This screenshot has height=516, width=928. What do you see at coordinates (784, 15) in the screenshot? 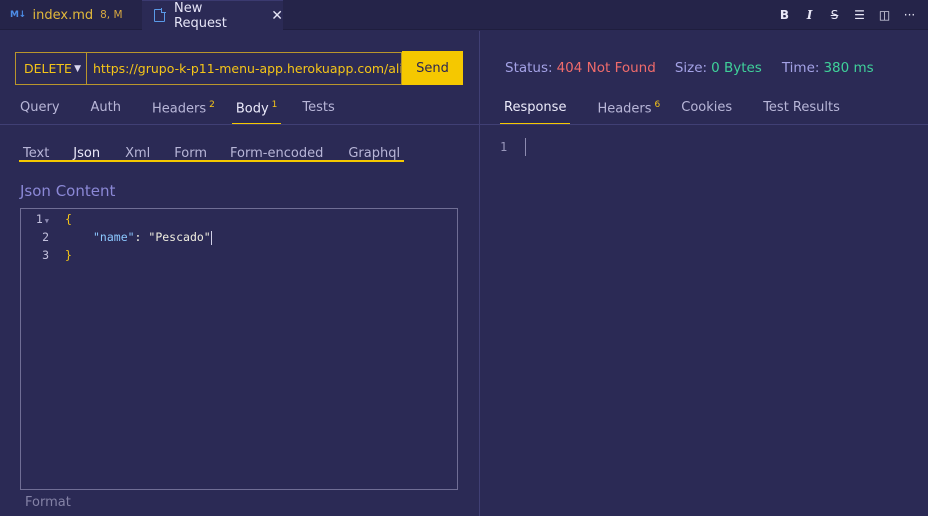
I see `bold-icon: B` at bounding box center [784, 15].